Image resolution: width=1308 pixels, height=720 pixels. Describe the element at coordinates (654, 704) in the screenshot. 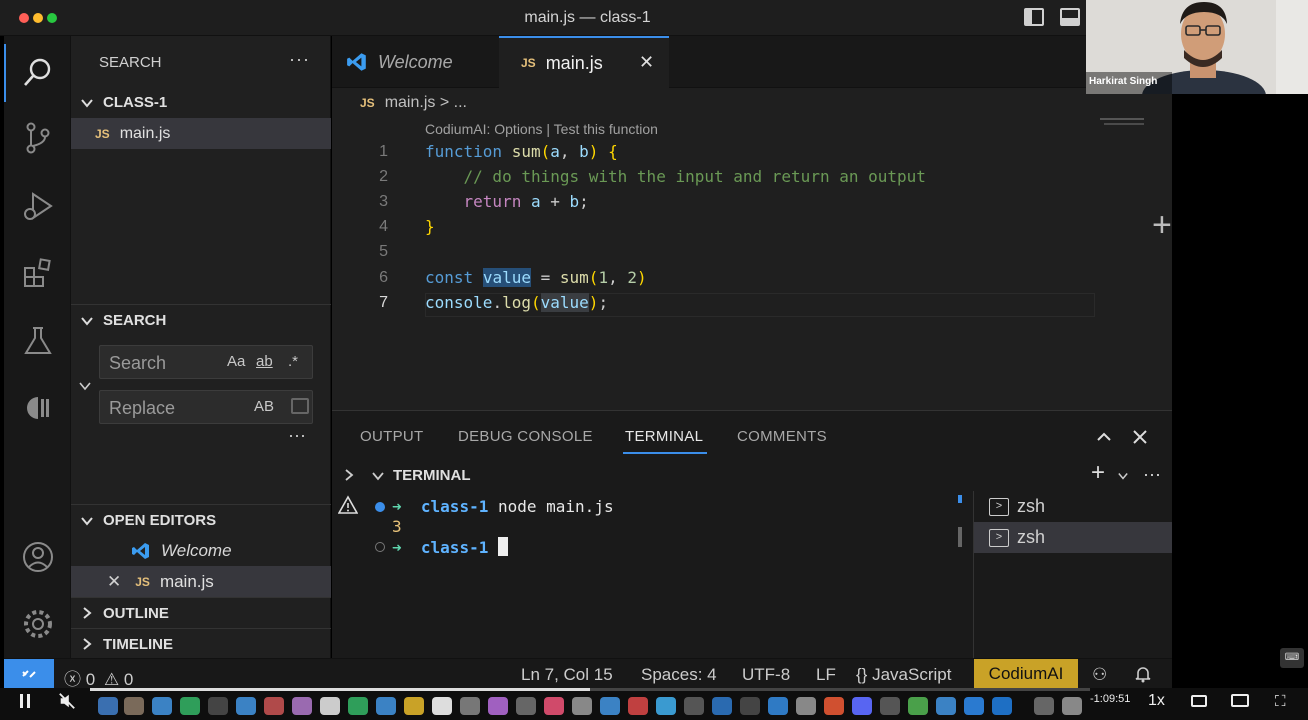

I see `video-player-bar: -1:09:51 1x ⛶` at that location.